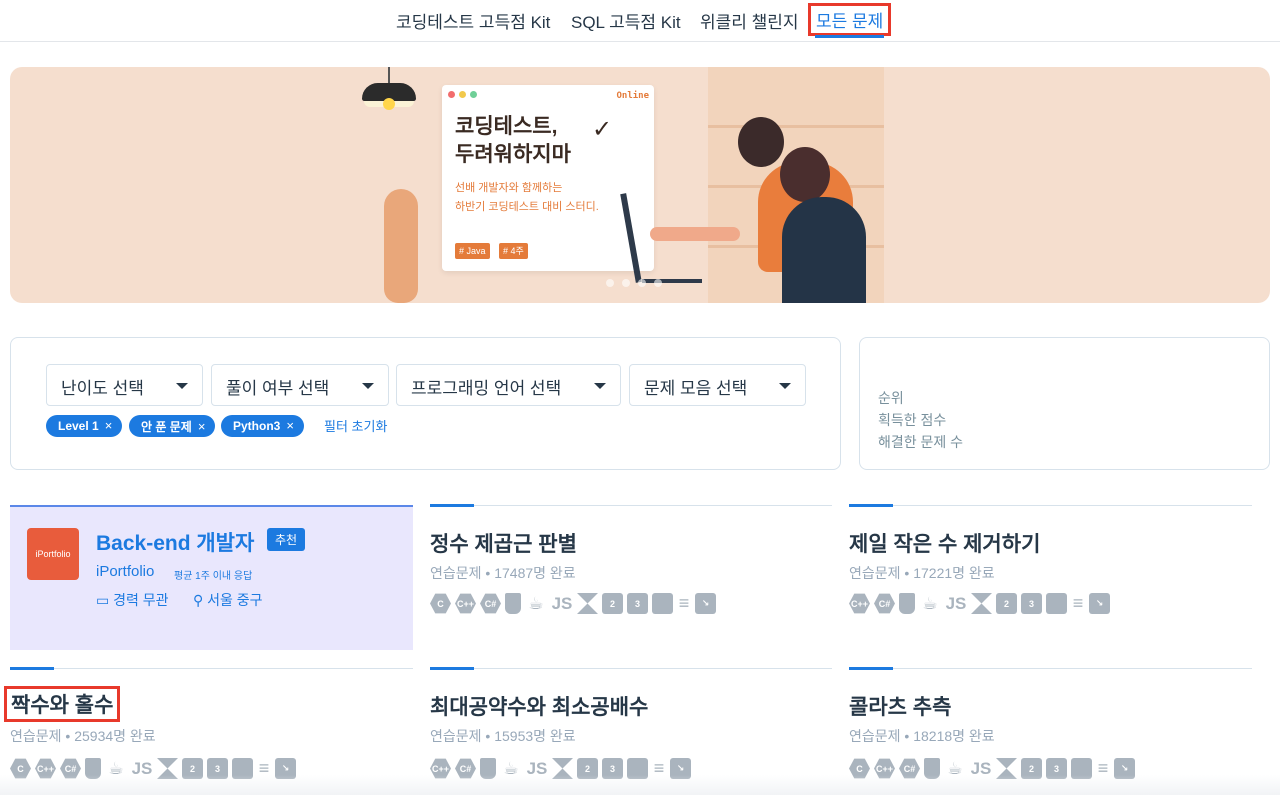 This screenshot has height=795, width=1280. What do you see at coordinates (637, 603) in the screenshot?
I see `python3-icon: 3` at bounding box center [637, 603].